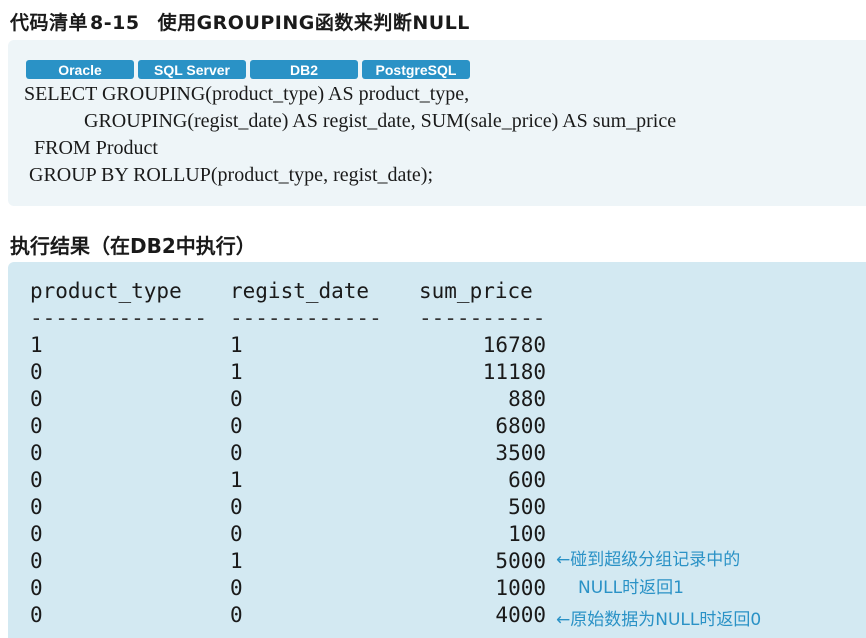 This screenshot has height=638, width=866. I want to click on cell-sum-price: 11180, so click(514, 372).